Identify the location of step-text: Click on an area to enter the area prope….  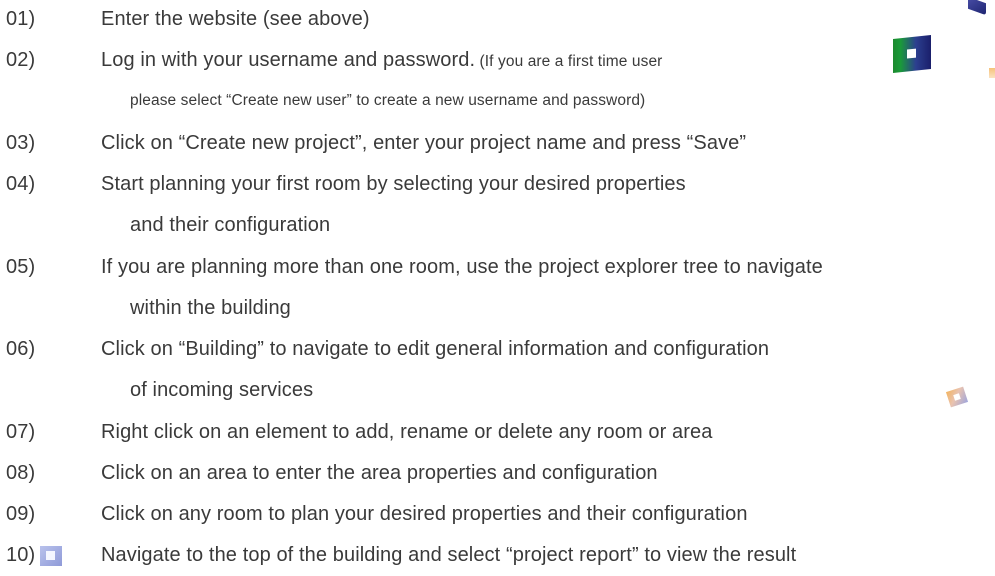
(379, 473).